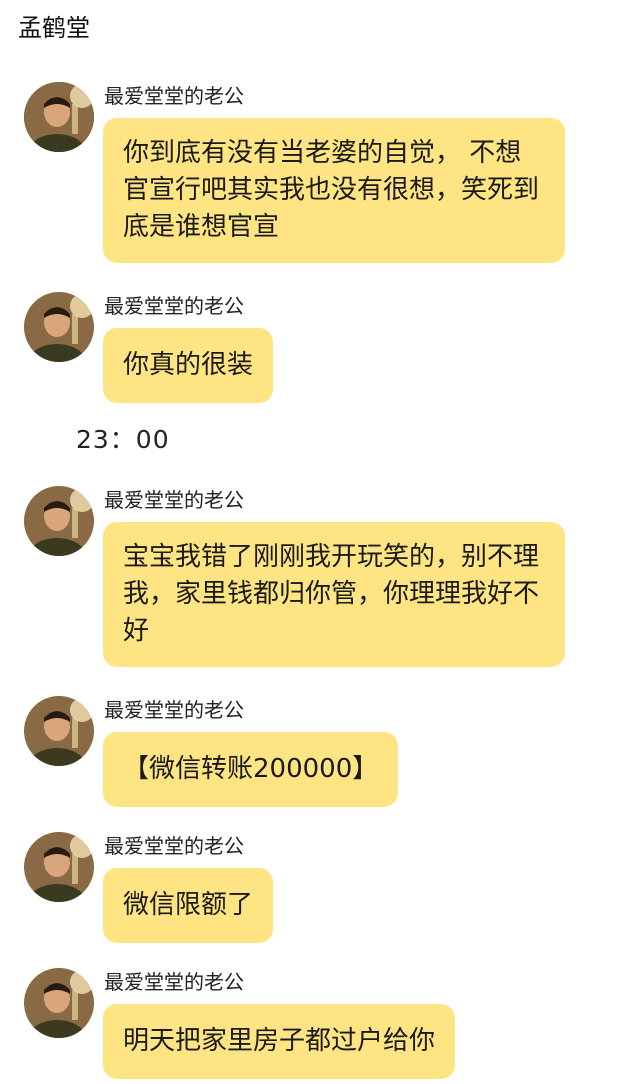 This screenshot has height=1084, width=640. Describe the element at coordinates (334, 594) in the screenshot. I see `message-bubble: 宝宝我错了刚刚我开玩笑的，别不理我，家里钱都归你管，你理理我好不好` at that location.